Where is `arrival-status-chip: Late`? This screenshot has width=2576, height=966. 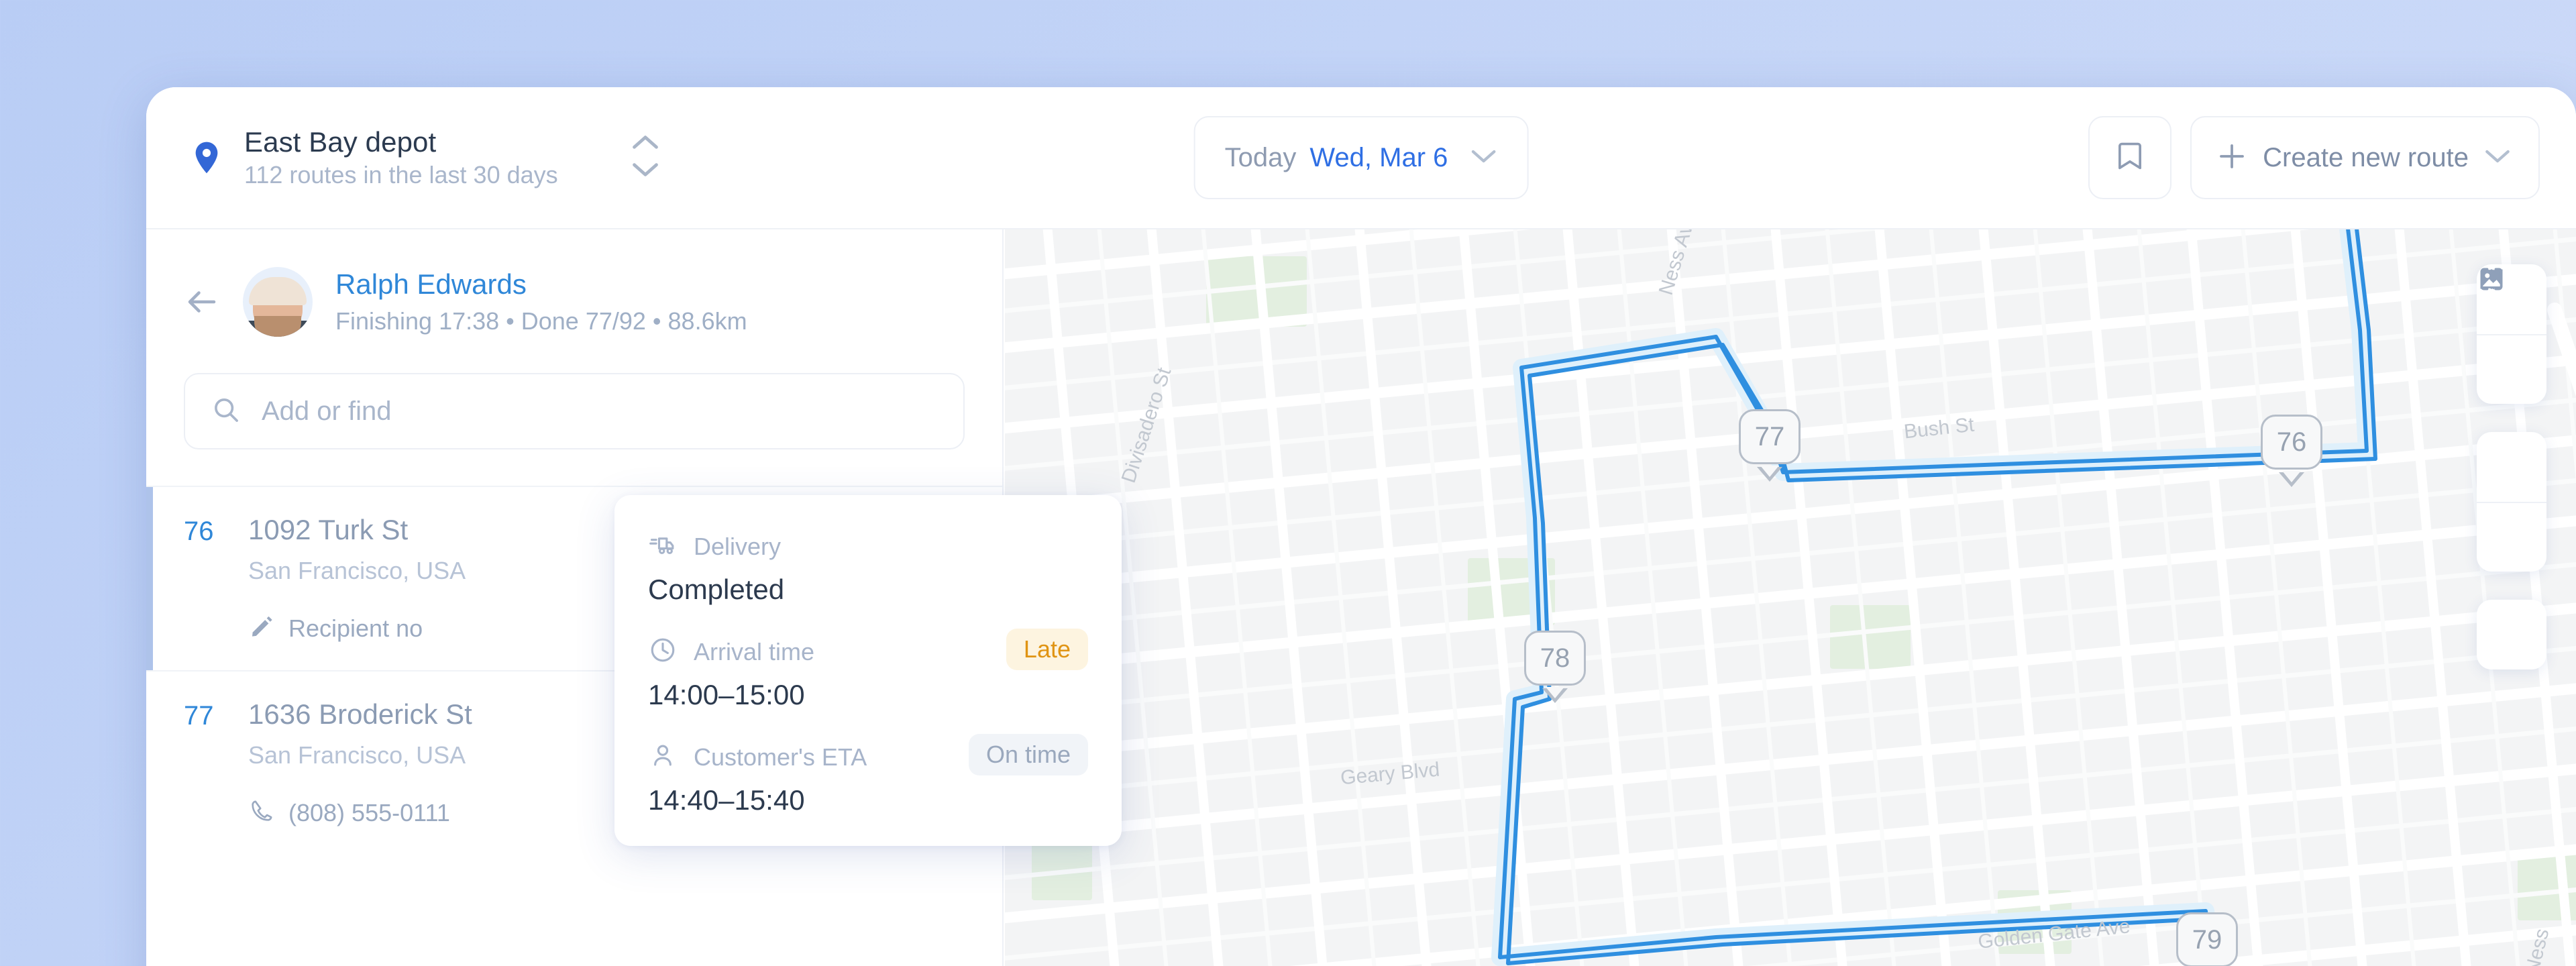
arrival-status-chip: Late is located at coordinates (1047, 649).